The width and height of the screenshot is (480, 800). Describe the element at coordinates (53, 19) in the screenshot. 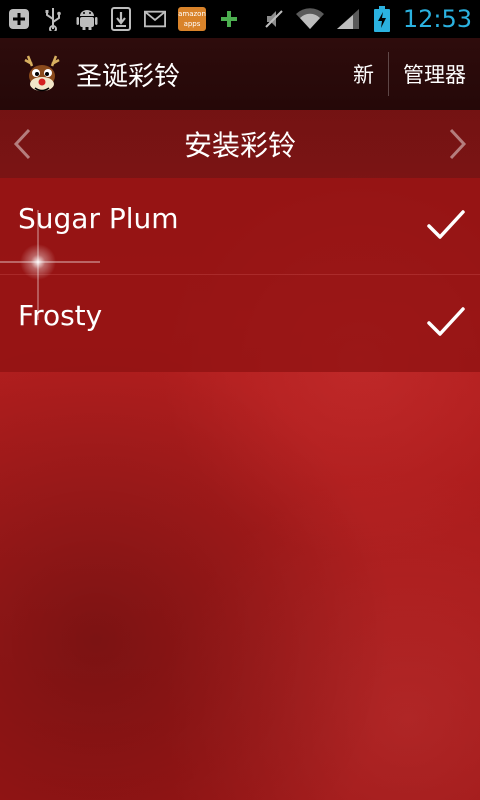

I see `usb-icon` at that location.